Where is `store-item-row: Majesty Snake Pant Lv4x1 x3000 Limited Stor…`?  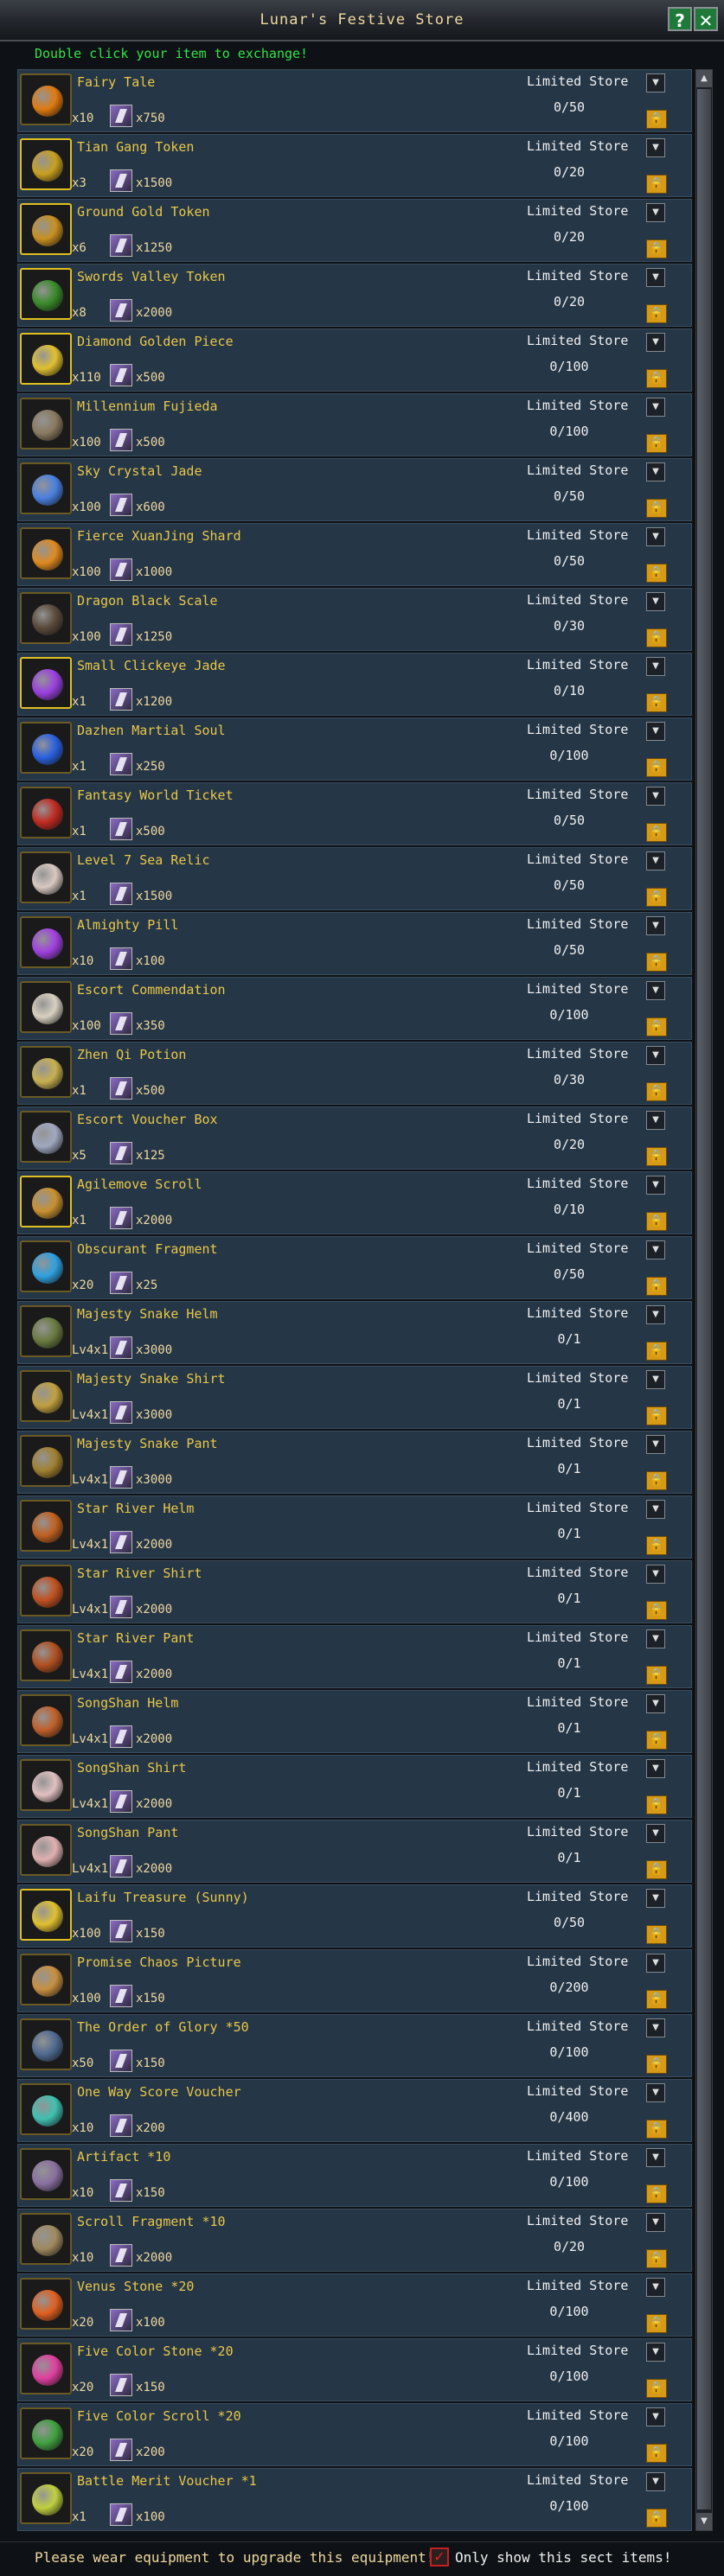
store-item-row: Majesty Snake Pant Lv4x1 x3000 Limited Stor… is located at coordinates (354, 1462).